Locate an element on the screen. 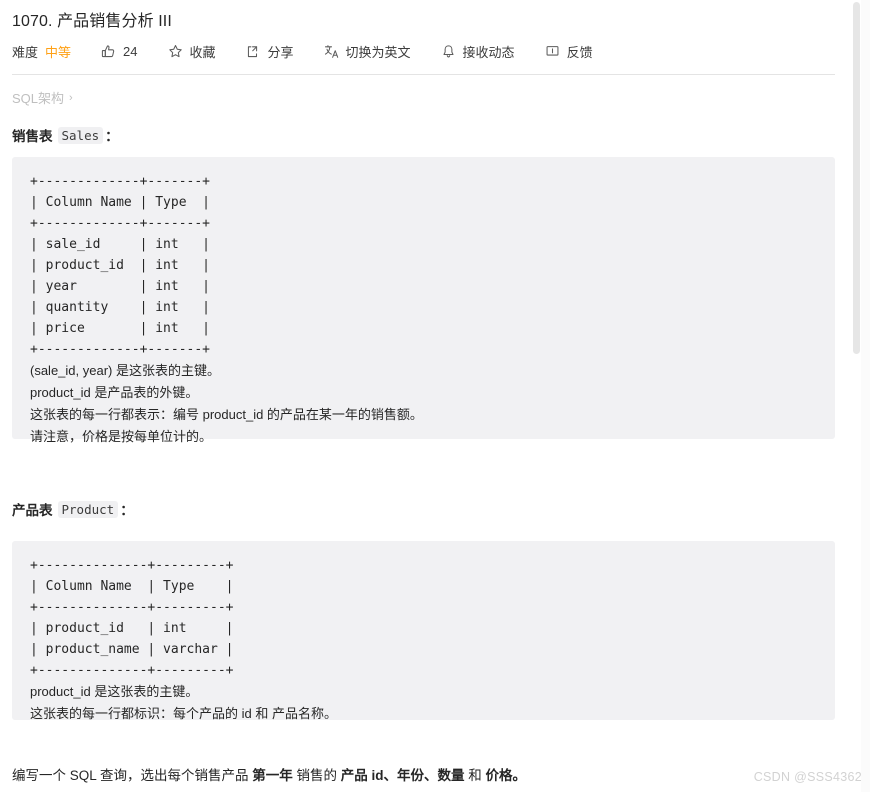 This screenshot has width=870, height=792. question-bold-1: 第一年 is located at coordinates (272, 775).